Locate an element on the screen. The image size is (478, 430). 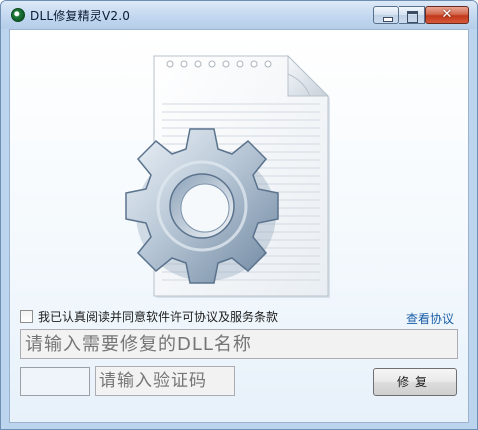
view-agreement-link: 查看协议 is located at coordinates (430, 318).